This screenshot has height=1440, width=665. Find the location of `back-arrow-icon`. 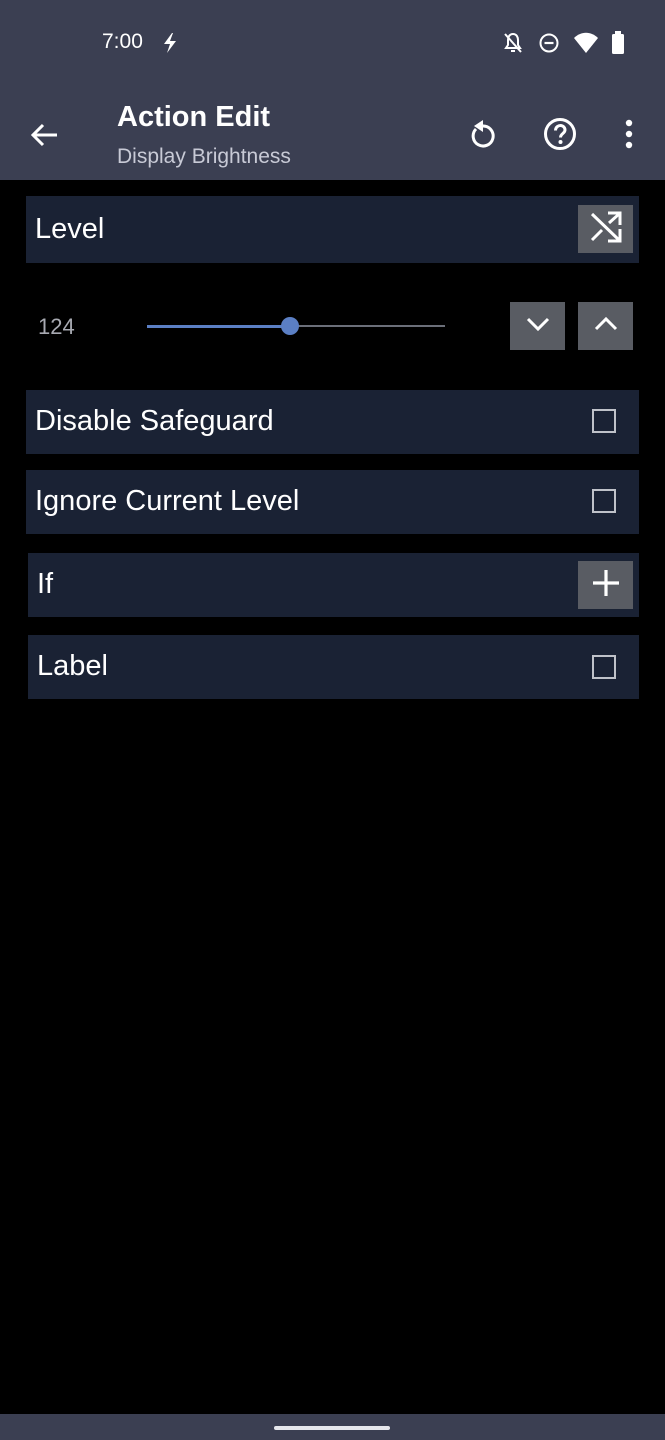

back-arrow-icon is located at coordinates (45, 135).